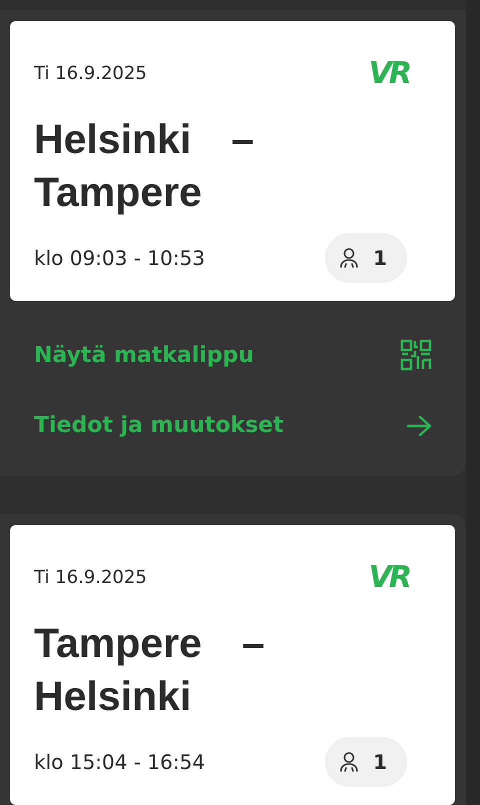  Describe the element at coordinates (119, 258) in the screenshot. I see `trip-time: klo 09:03 - 10:53` at that location.